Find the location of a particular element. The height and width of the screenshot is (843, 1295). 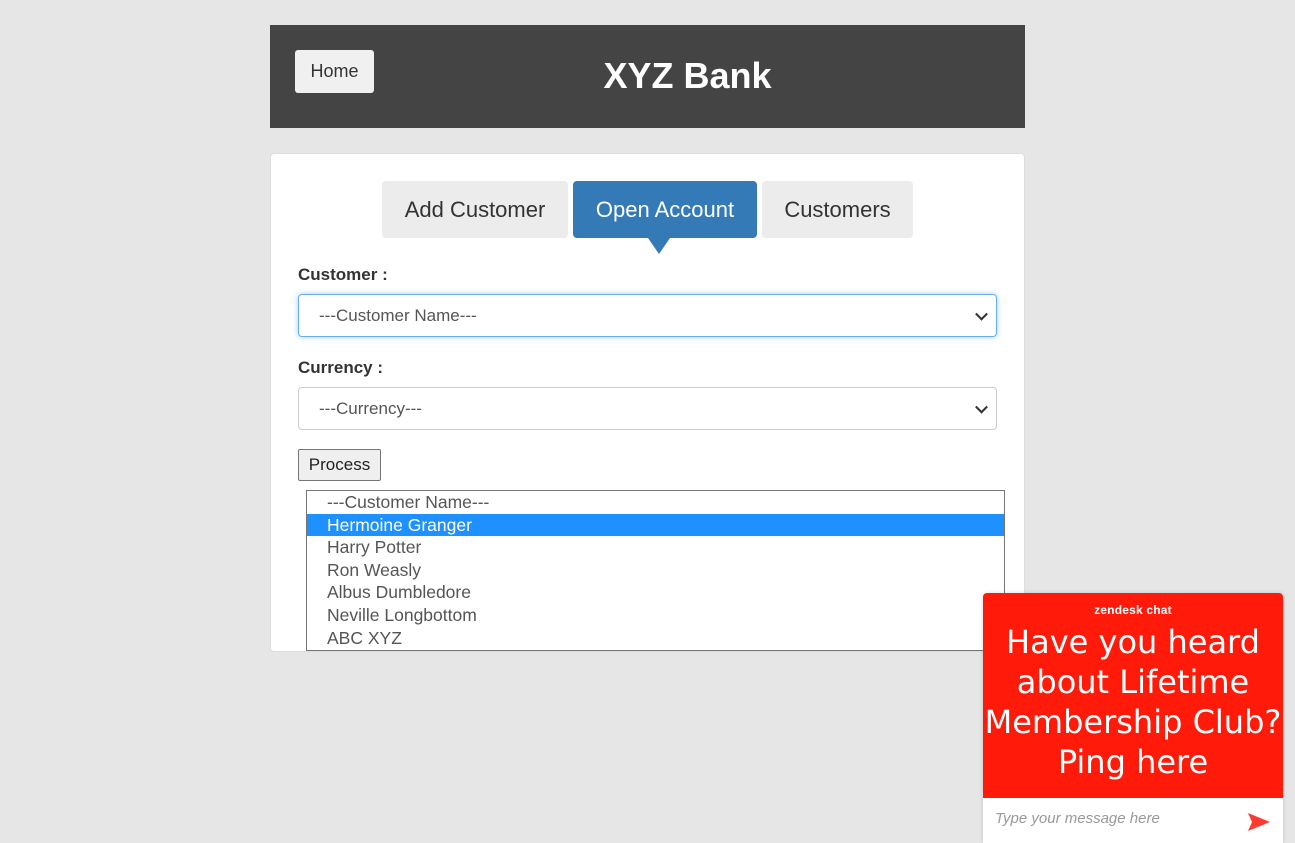

dropdown-option: Neville Longbottom is located at coordinates (655, 615).